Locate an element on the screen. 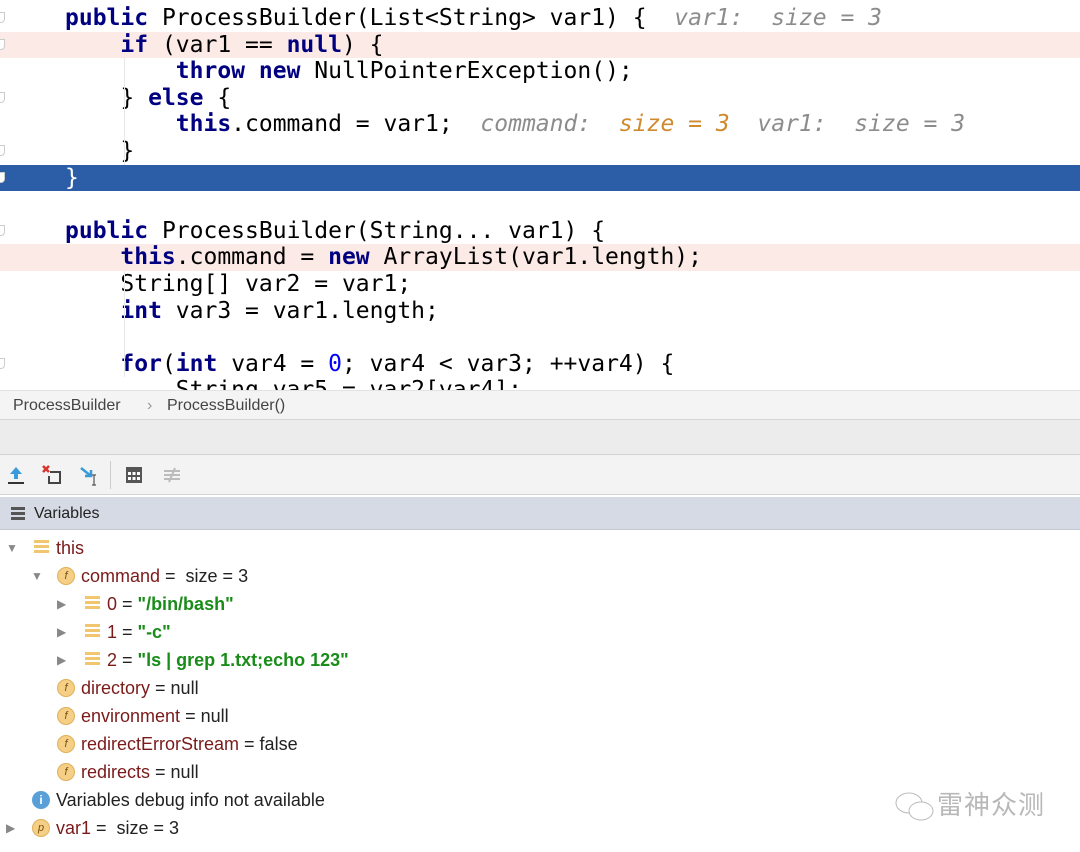 The width and height of the screenshot is (1080, 852). code-token: String var5 = var2[var4]; is located at coordinates (293, 383).